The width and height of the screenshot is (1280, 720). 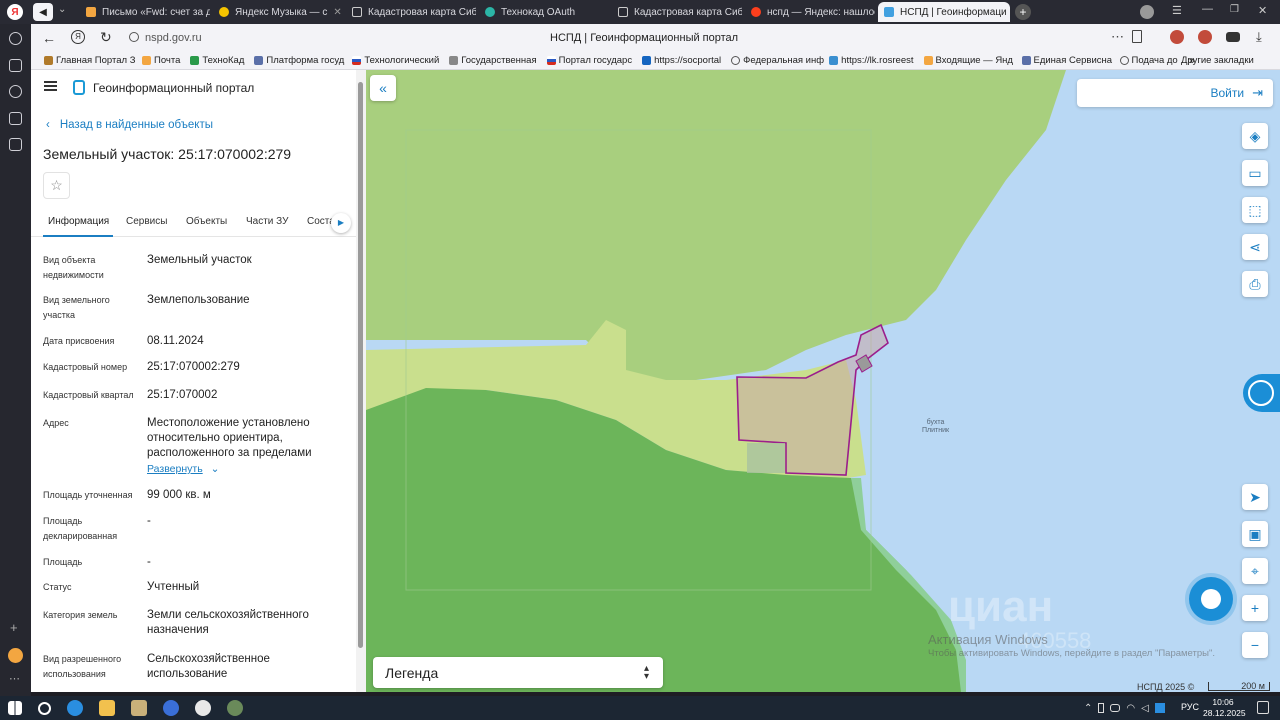 I want to click on expand-address-link: Развернуть ⌄, so click(x=183, y=469).